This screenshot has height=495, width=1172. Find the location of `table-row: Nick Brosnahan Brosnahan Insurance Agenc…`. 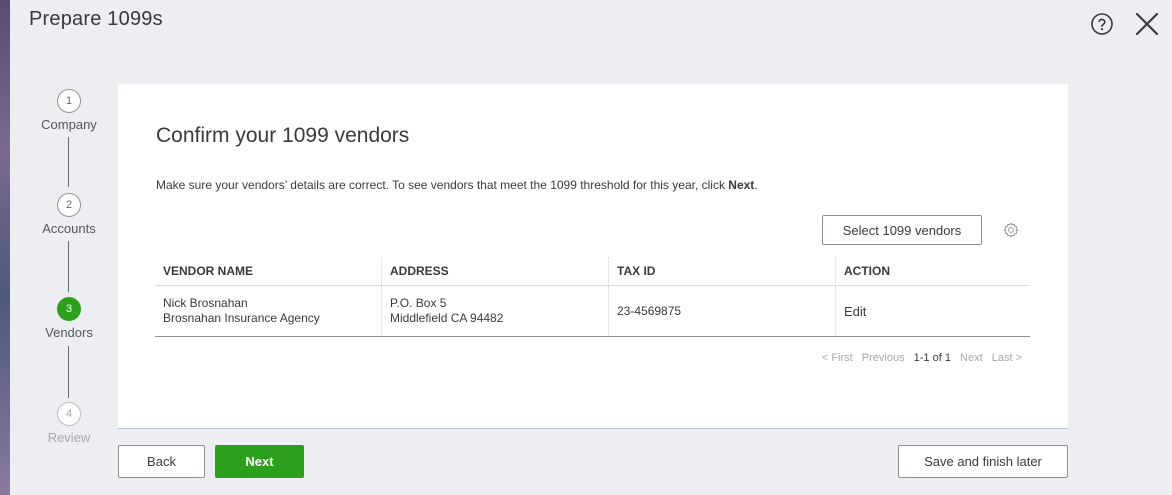

table-row: Nick Brosnahan Brosnahan Insurance Agenc… is located at coordinates (592, 311).